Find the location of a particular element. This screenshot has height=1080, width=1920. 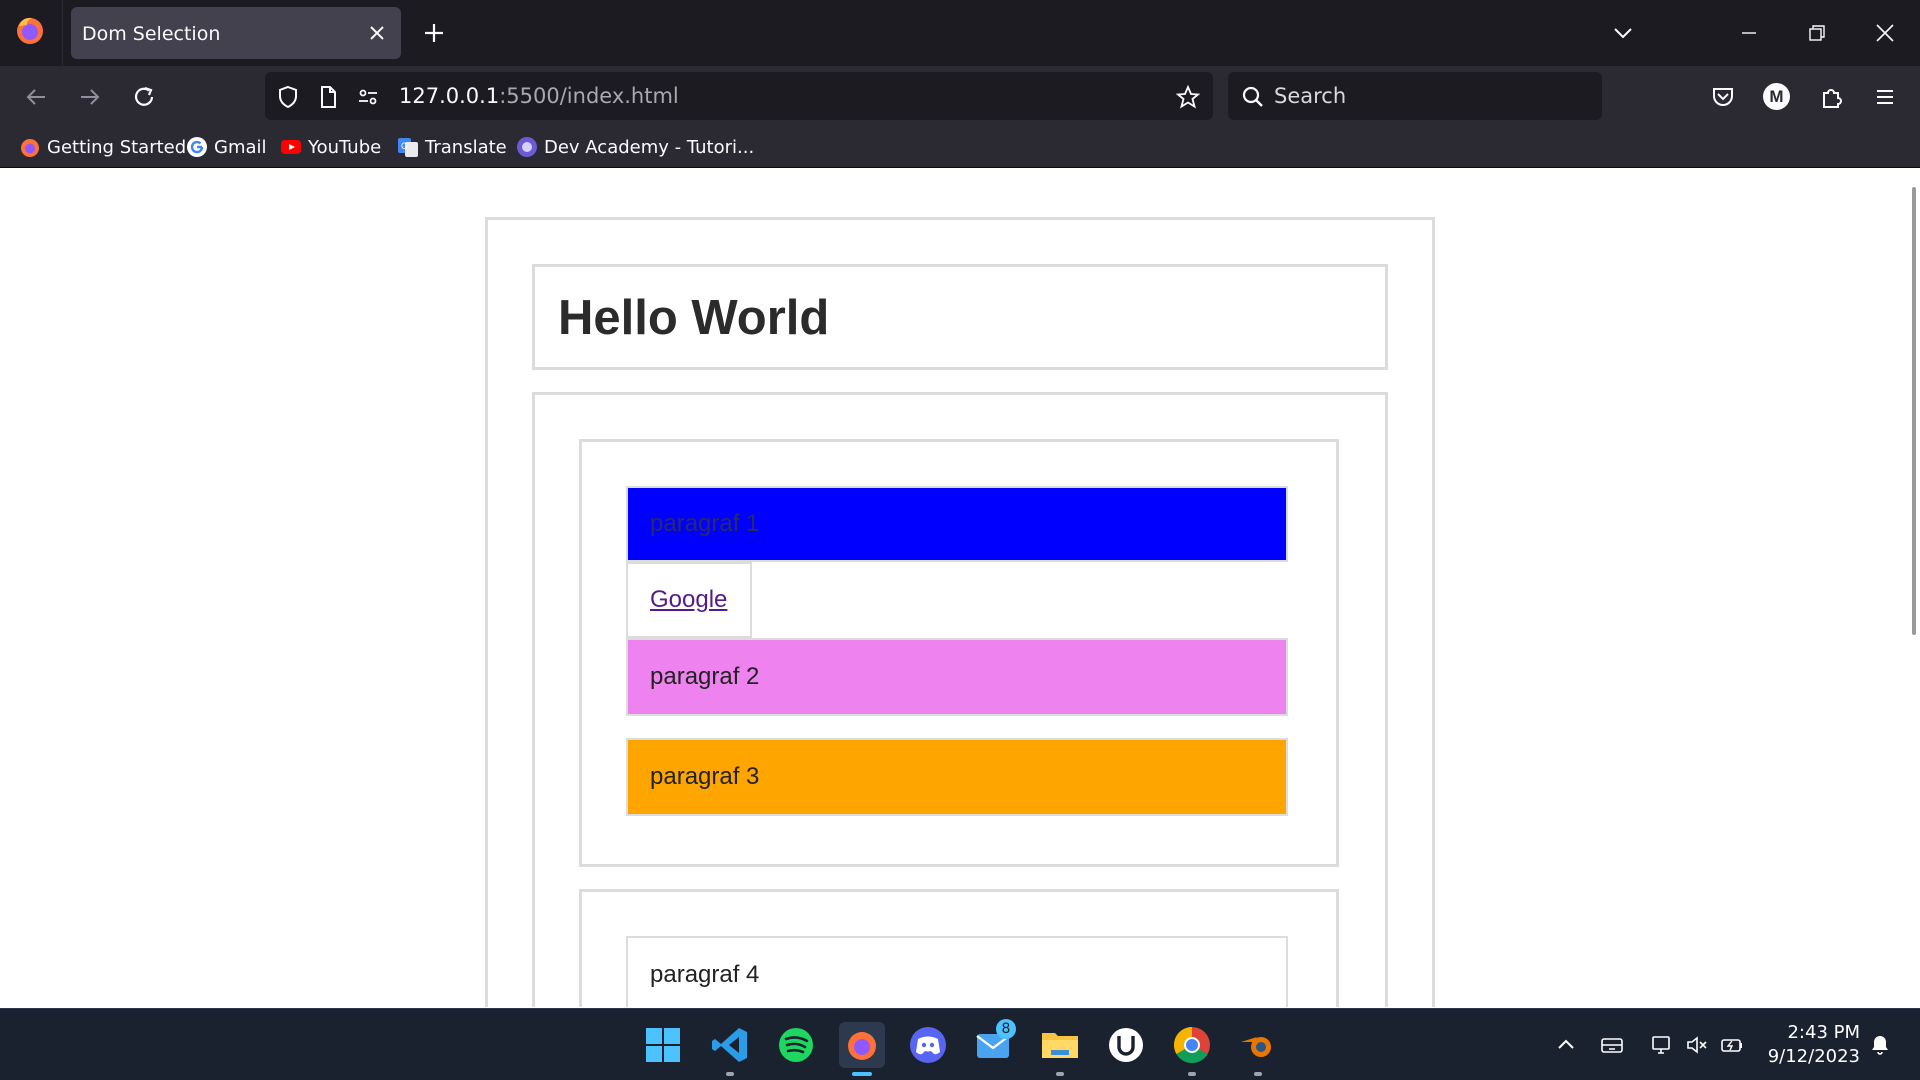

chevron-down-icon is located at coordinates (1623, 33).